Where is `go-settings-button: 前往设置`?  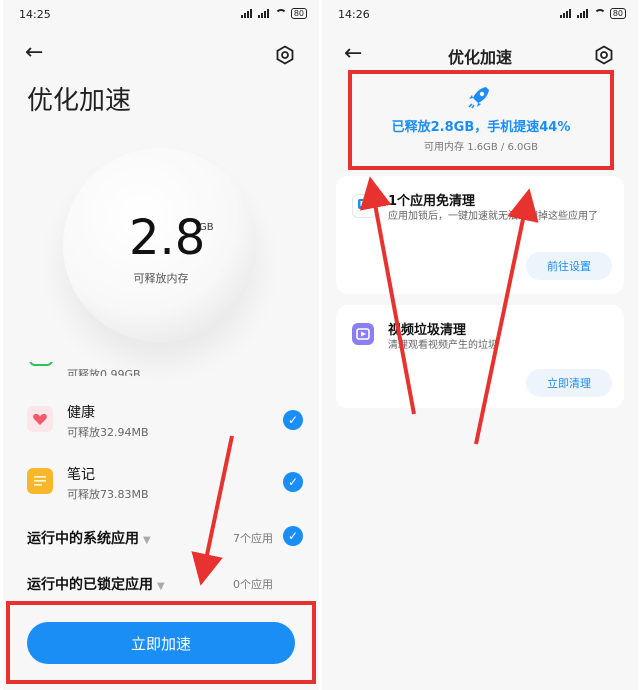 go-settings-button: 前往设置 is located at coordinates (569, 266).